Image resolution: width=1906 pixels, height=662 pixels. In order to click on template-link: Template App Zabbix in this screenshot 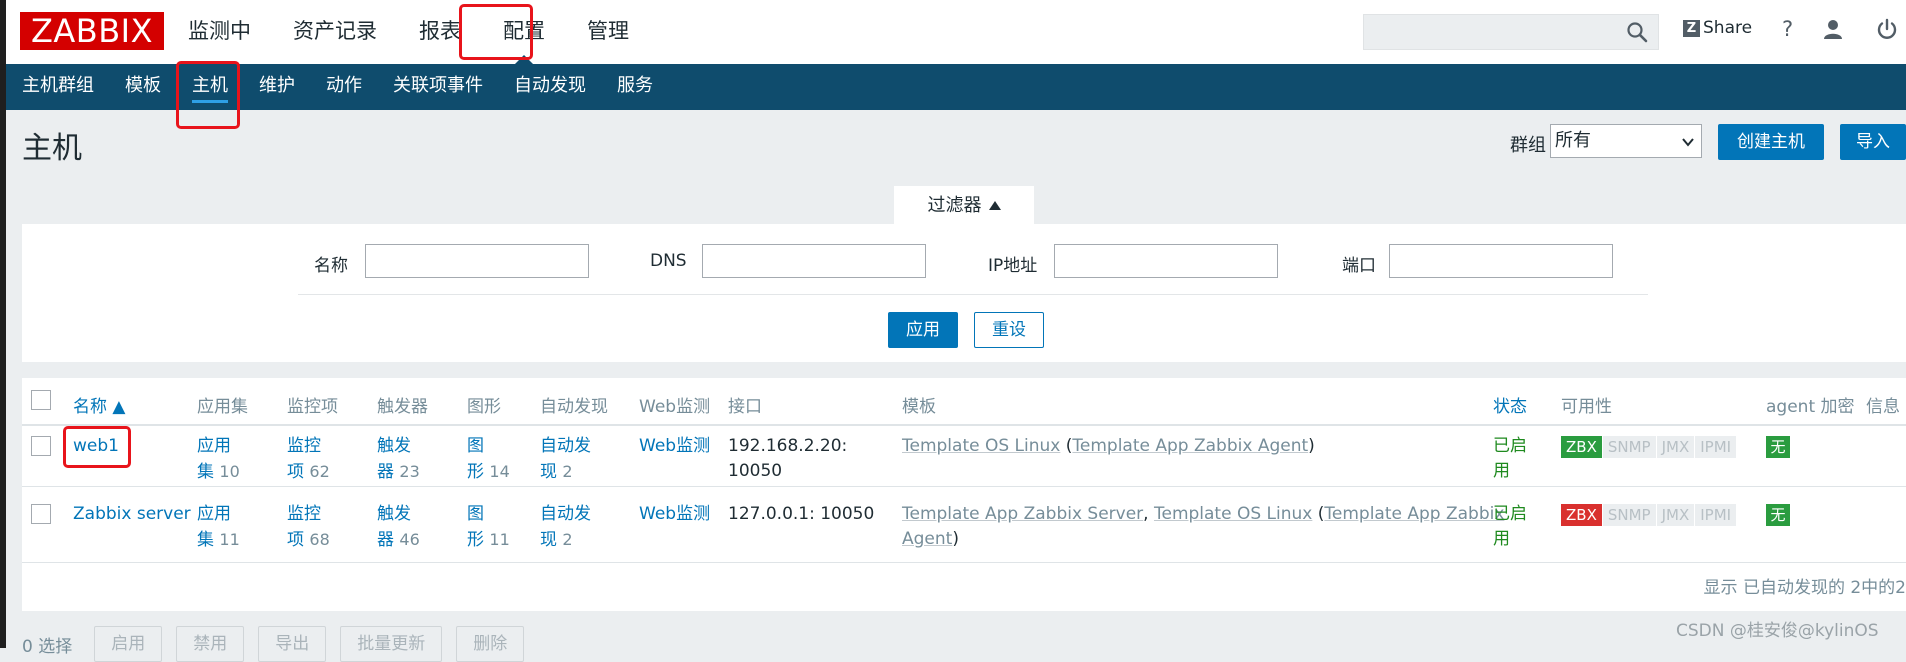, I will do `click(1414, 514)`.